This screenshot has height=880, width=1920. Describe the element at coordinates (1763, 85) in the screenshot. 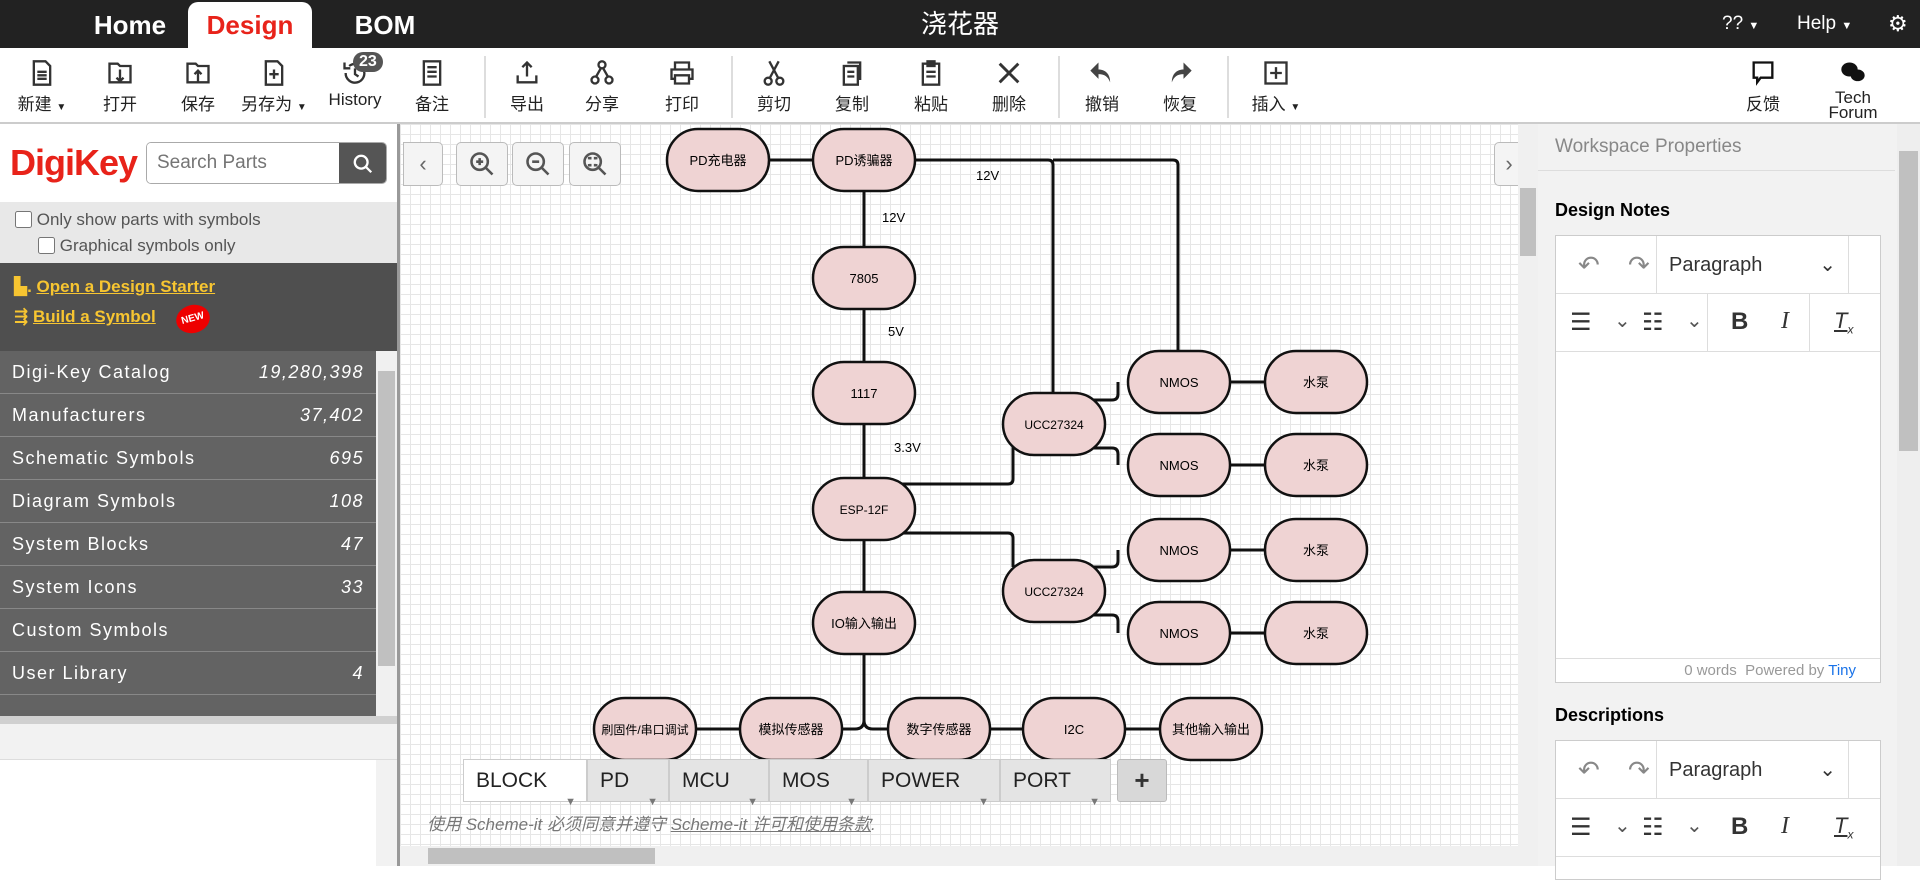

I see `feedback-button: 反馈` at that location.